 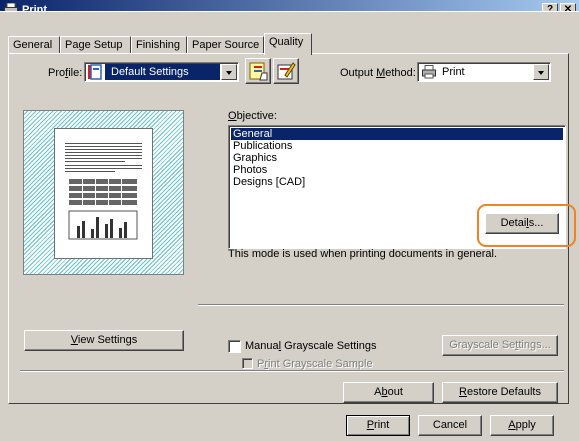 I want to click on profile-icon, so click(x=95, y=72).